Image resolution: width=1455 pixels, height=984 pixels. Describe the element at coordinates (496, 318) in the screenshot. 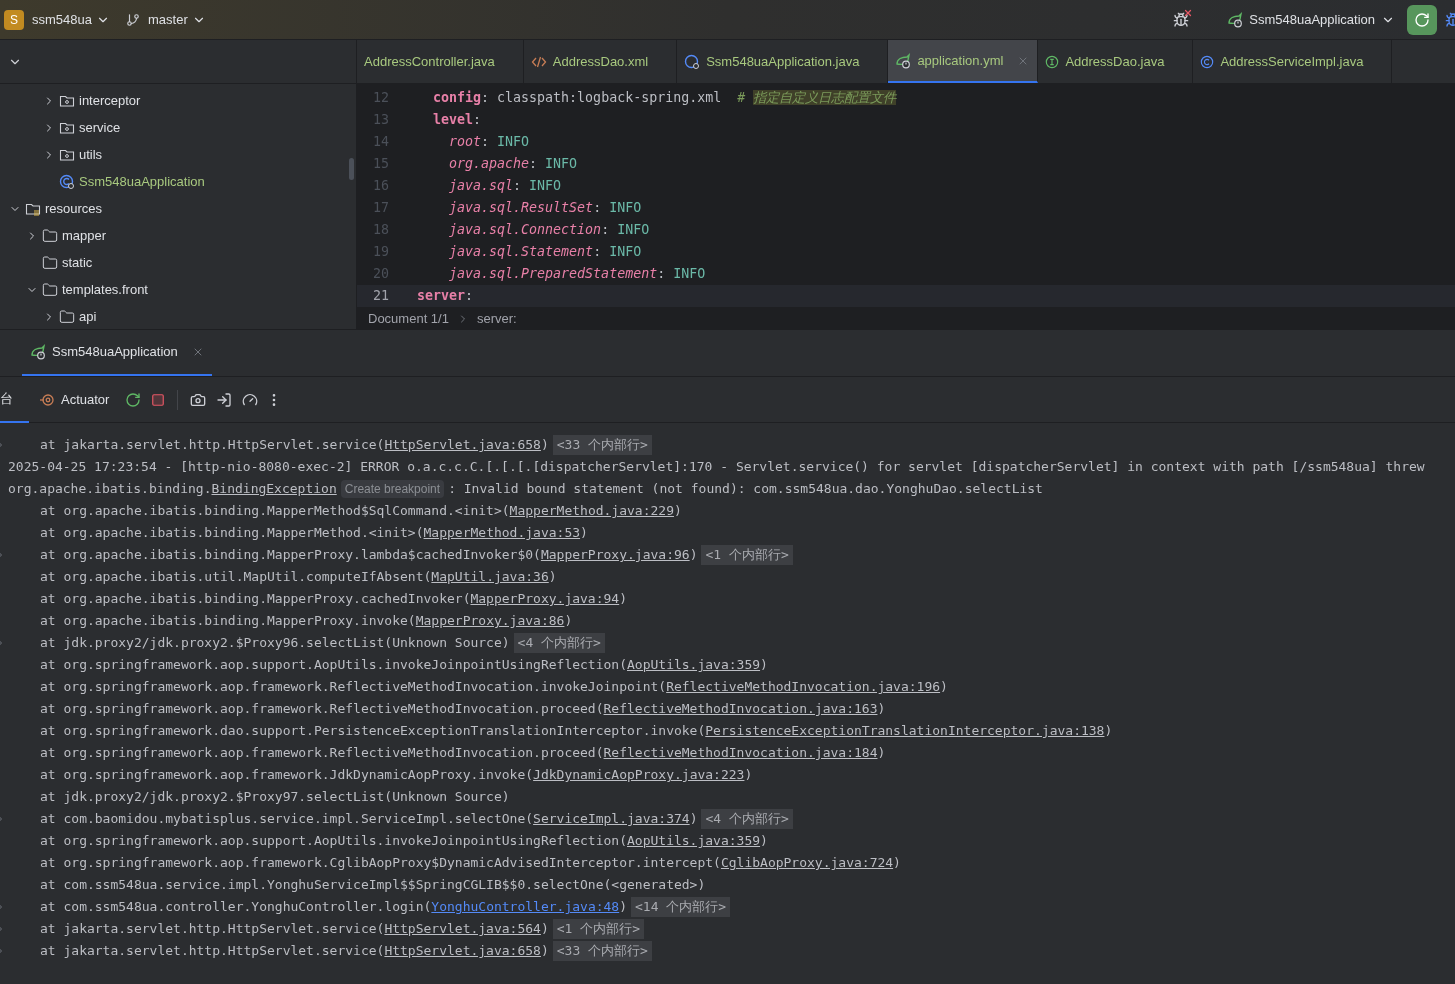

I see `breadcrumb-item: server:` at that location.